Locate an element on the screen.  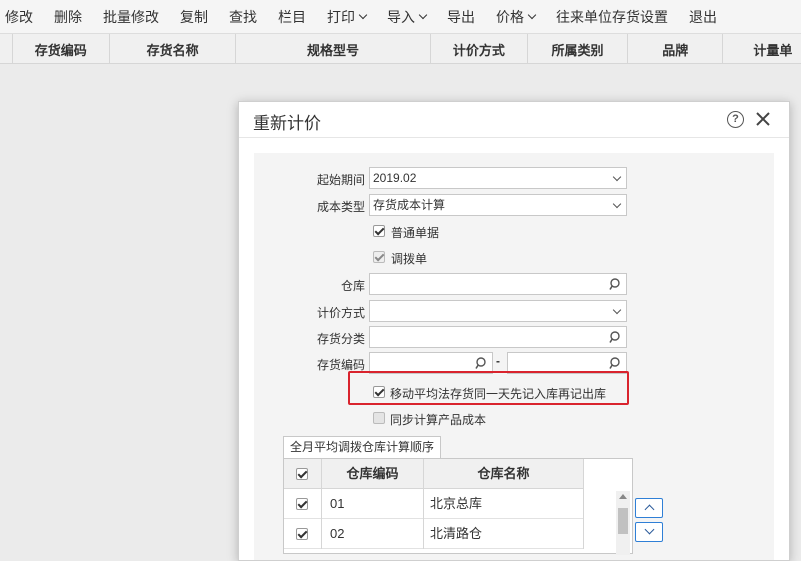
pricing-method-label: 计价方式 is located at coordinates (340, 313).